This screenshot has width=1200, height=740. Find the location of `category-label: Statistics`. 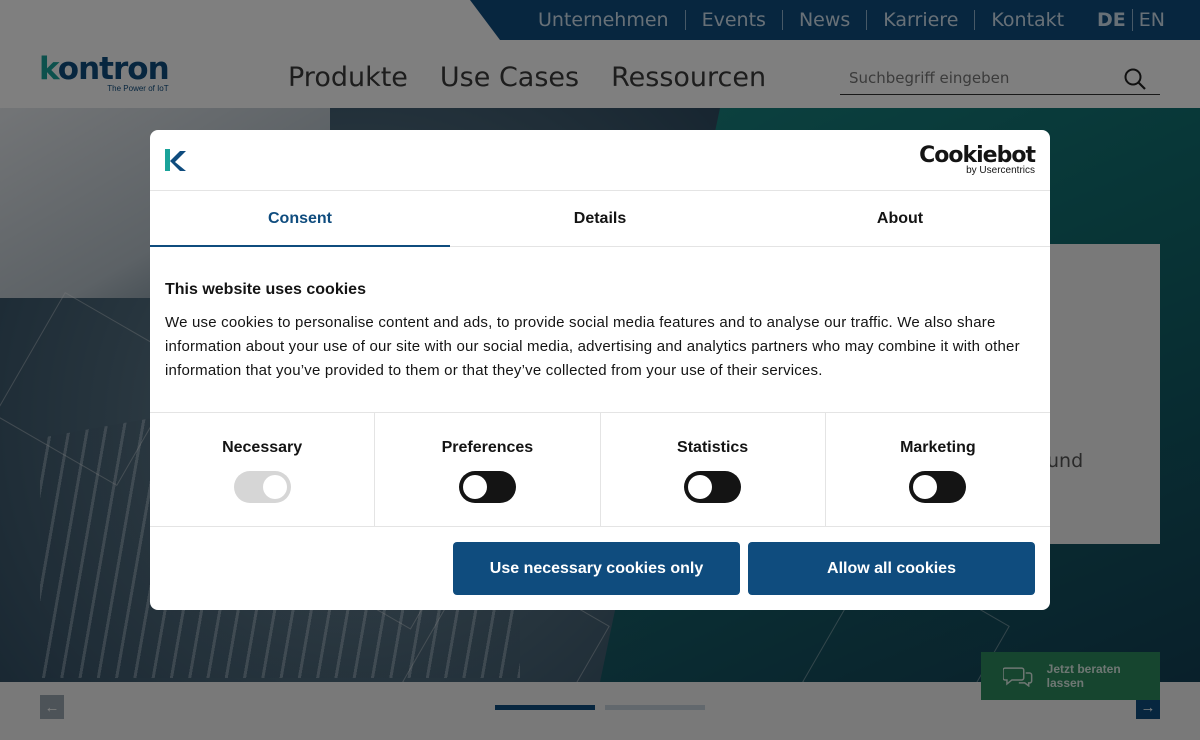

category-label: Statistics is located at coordinates (713, 447).